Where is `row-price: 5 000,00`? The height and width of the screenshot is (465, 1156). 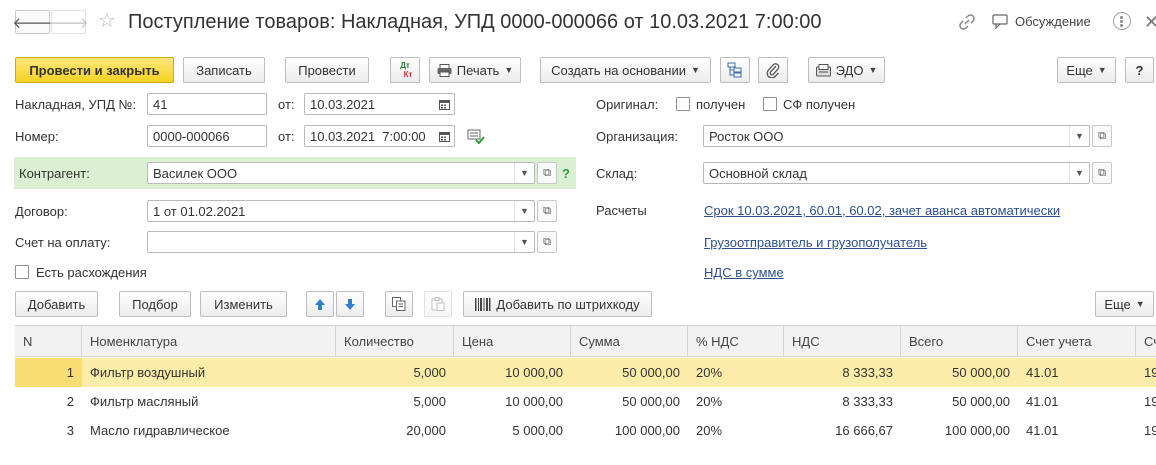
row-price: 5 000,00 is located at coordinates (537, 430).